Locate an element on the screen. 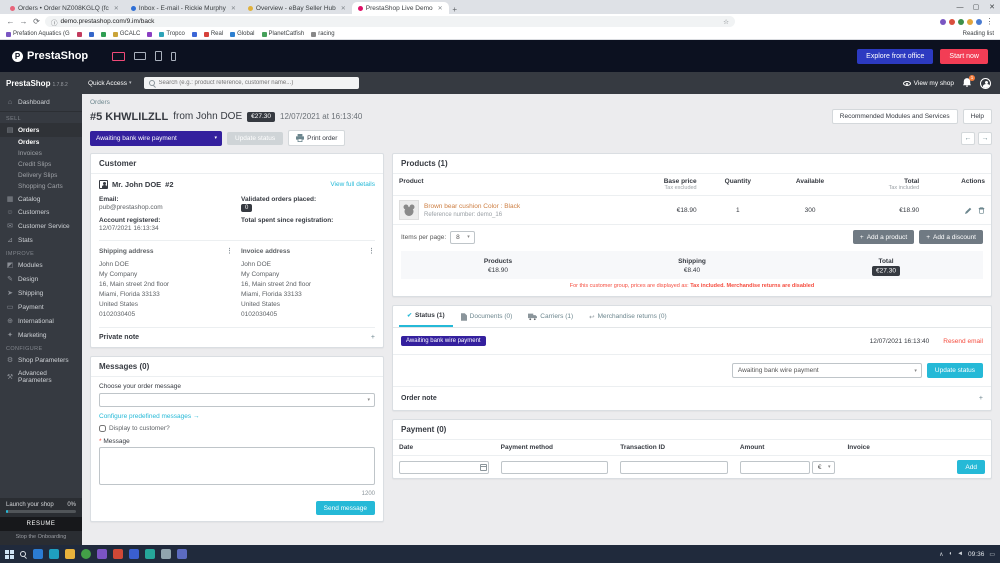 The width and height of the screenshot is (1000, 563). sidebar-item-orders: ▤ Orders is located at coordinates (41, 130).